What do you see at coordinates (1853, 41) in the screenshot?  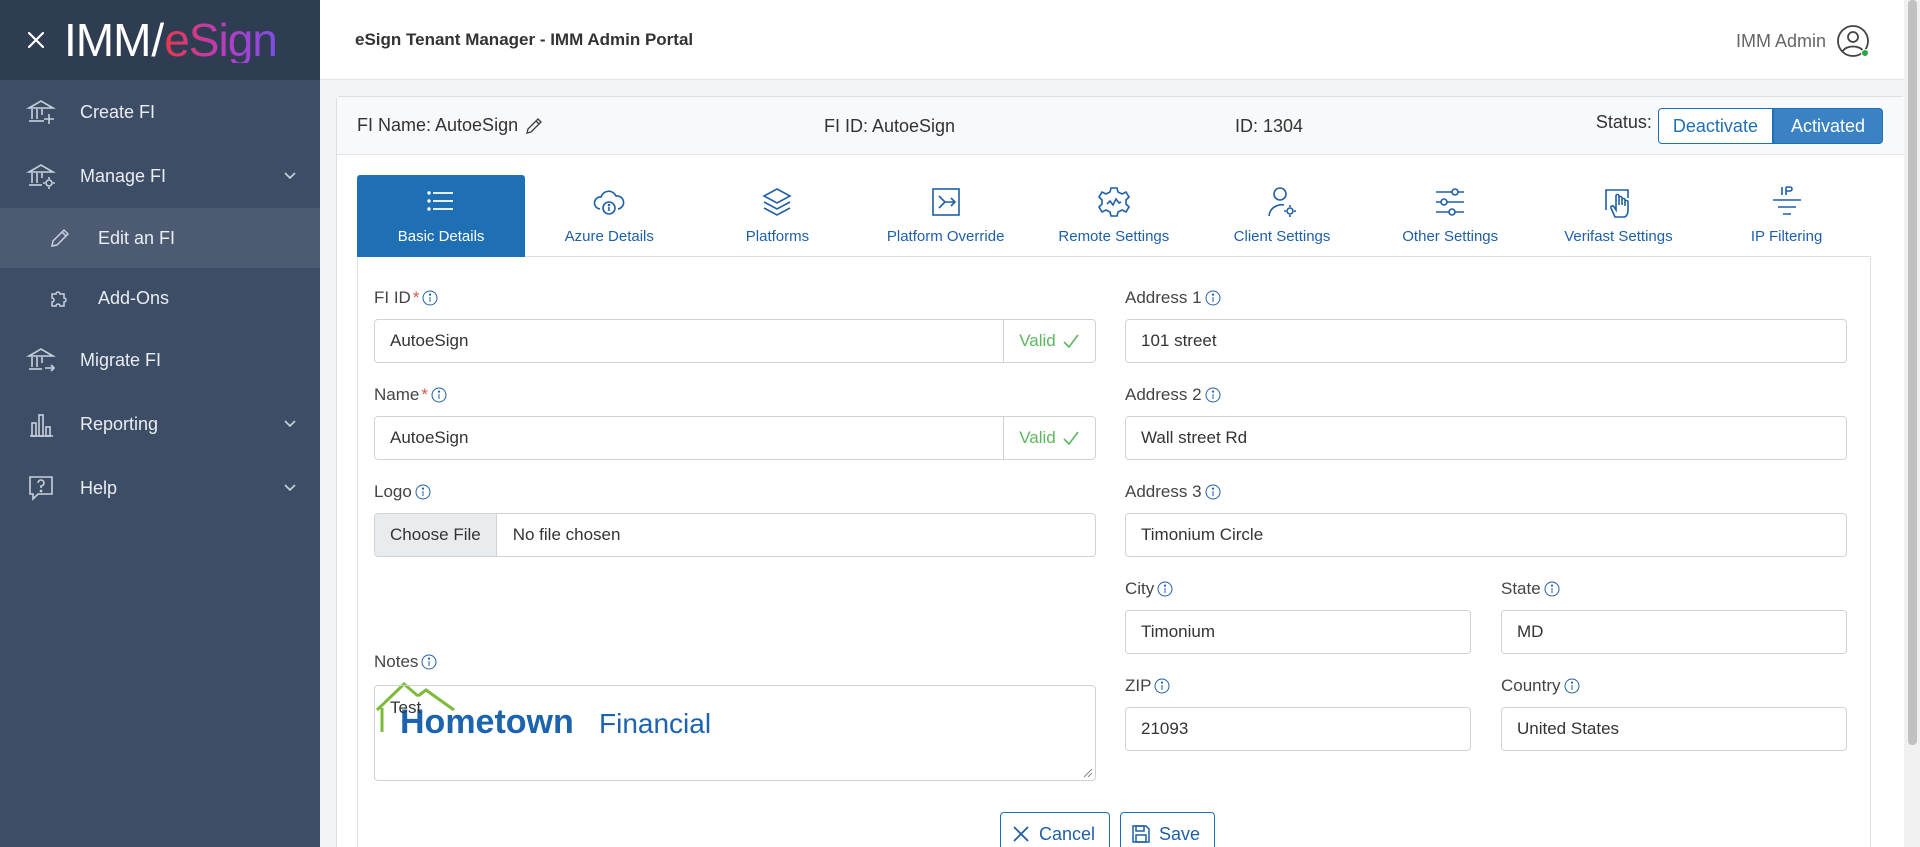 I see `avatar` at bounding box center [1853, 41].